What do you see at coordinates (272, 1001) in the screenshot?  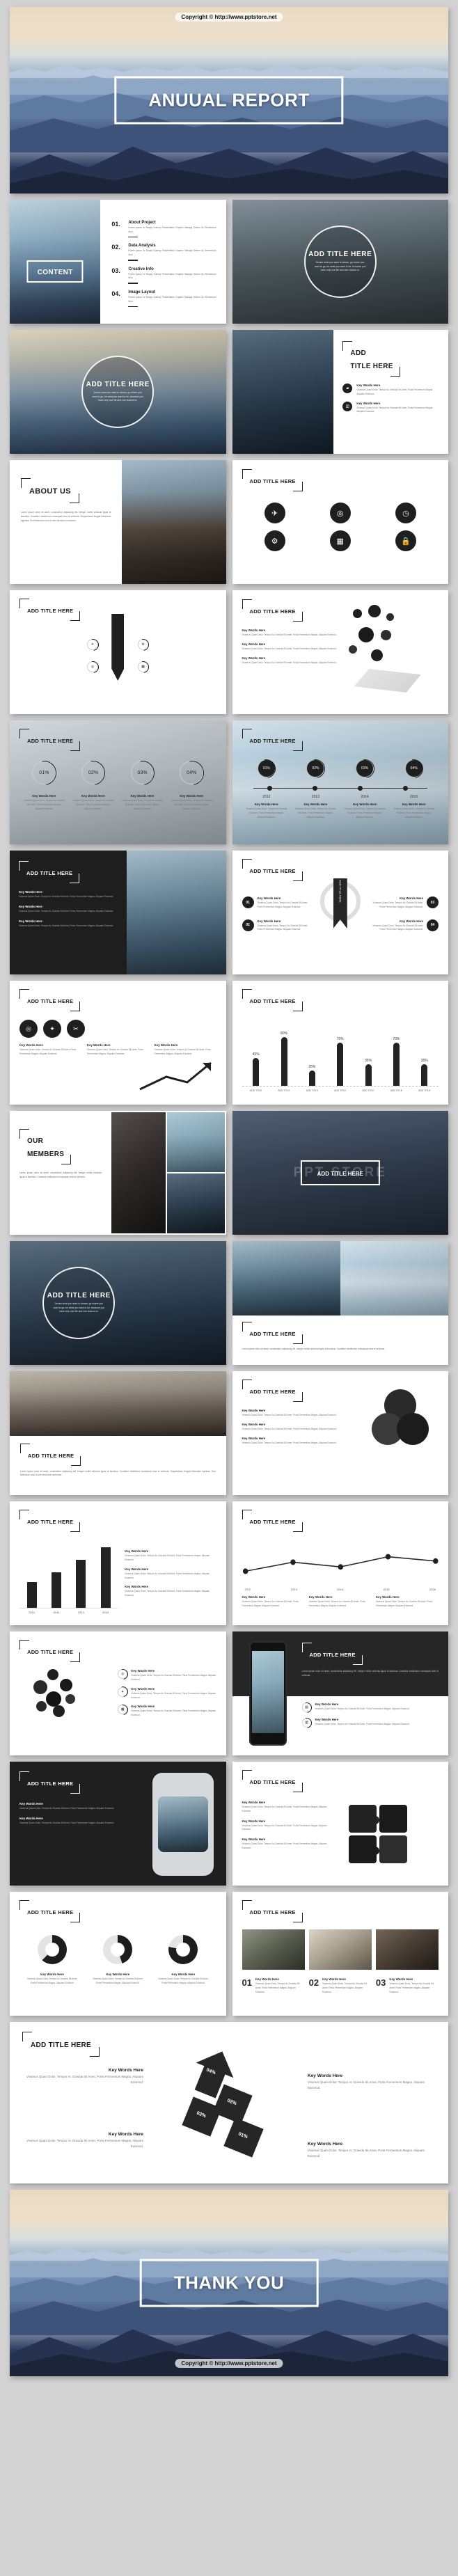 I see `barchart-title: ADD TITLE HERE` at bounding box center [272, 1001].